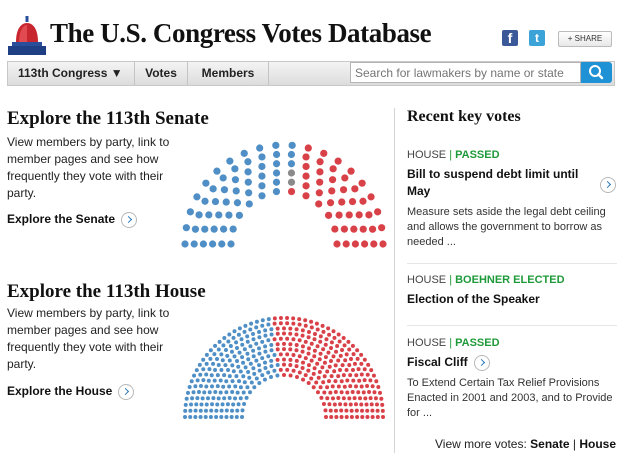 The image size is (628, 467). I want to click on nav-votes: Votes, so click(161, 73).